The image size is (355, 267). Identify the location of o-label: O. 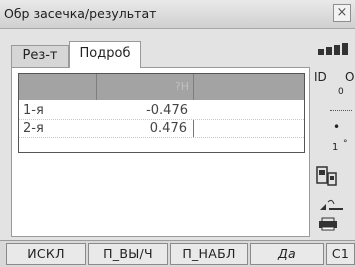
(350, 77).